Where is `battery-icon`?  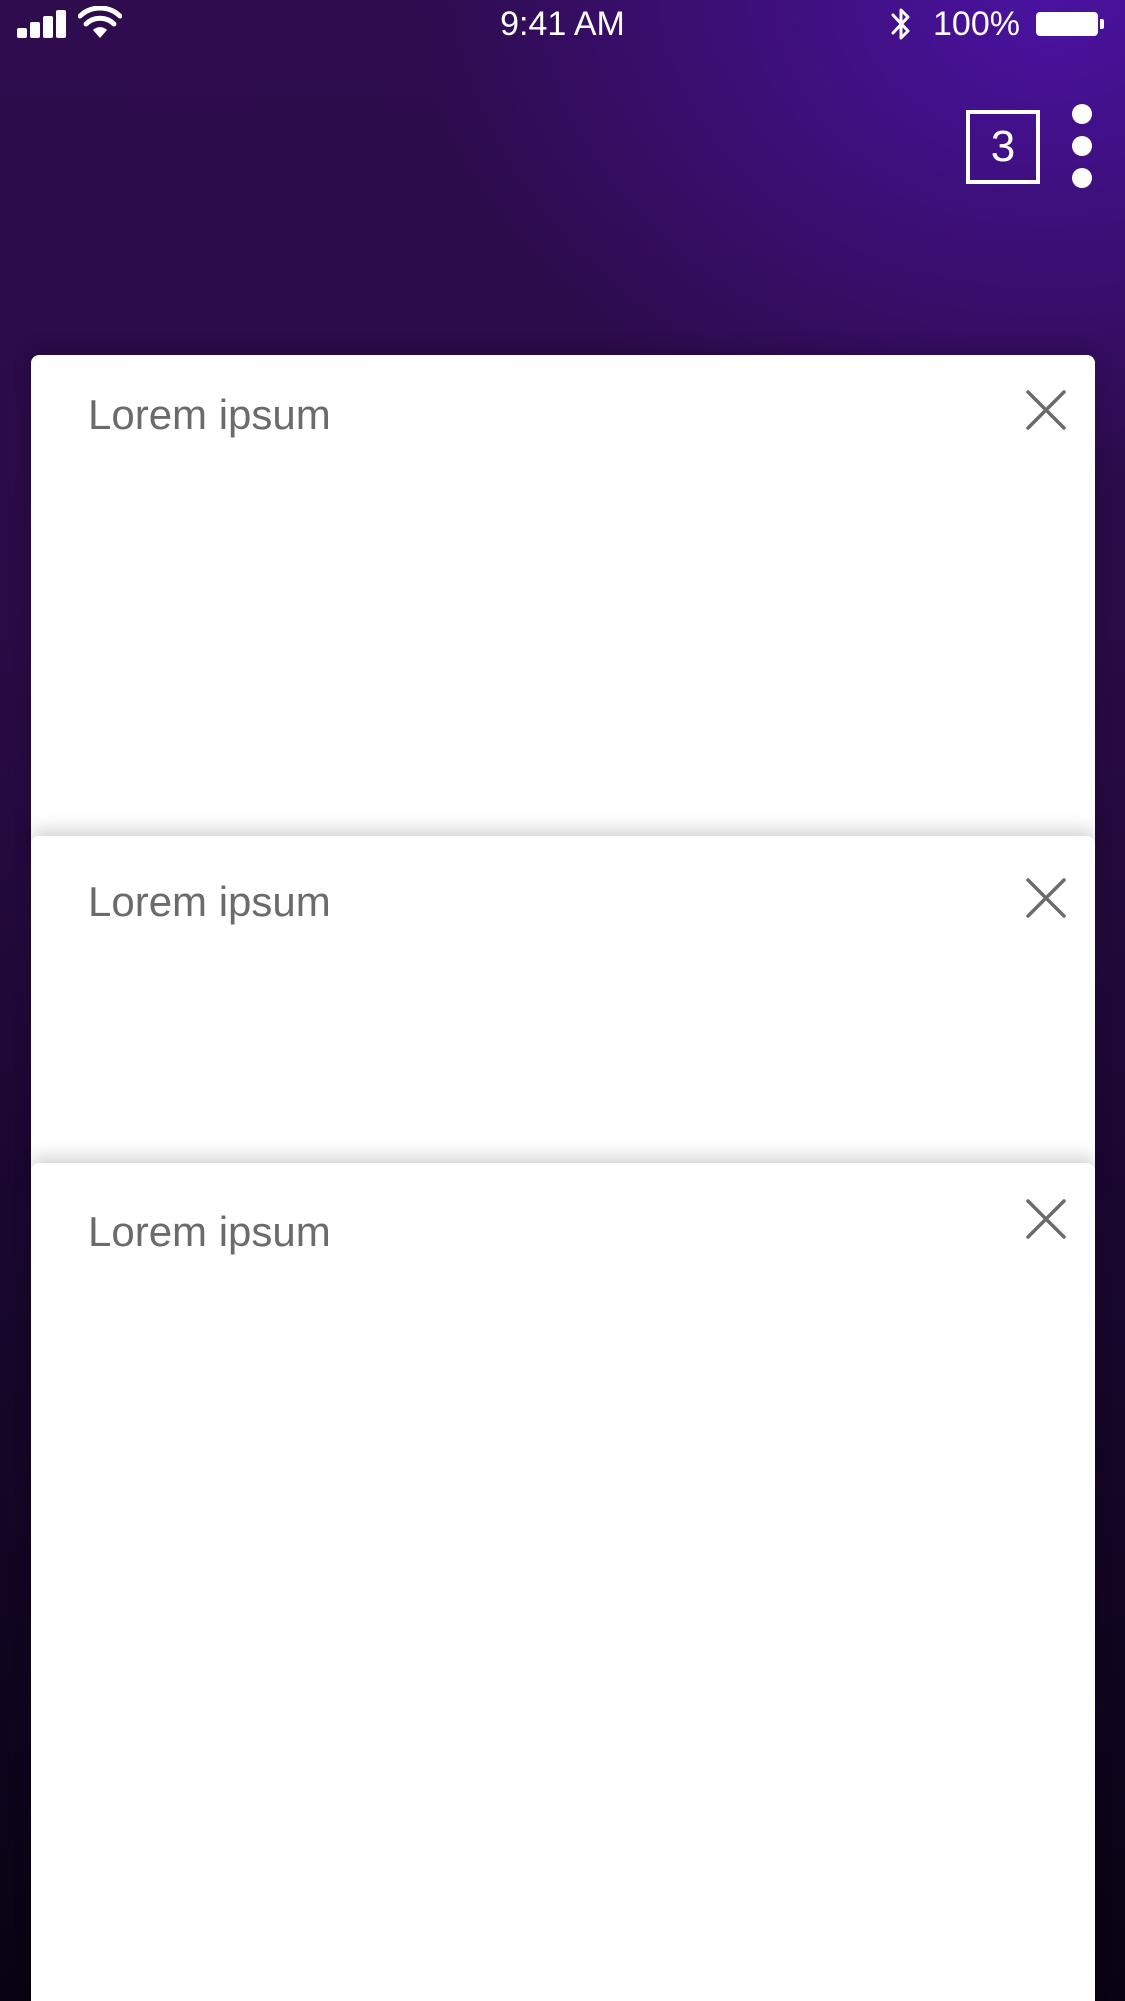 battery-icon is located at coordinates (1067, 24).